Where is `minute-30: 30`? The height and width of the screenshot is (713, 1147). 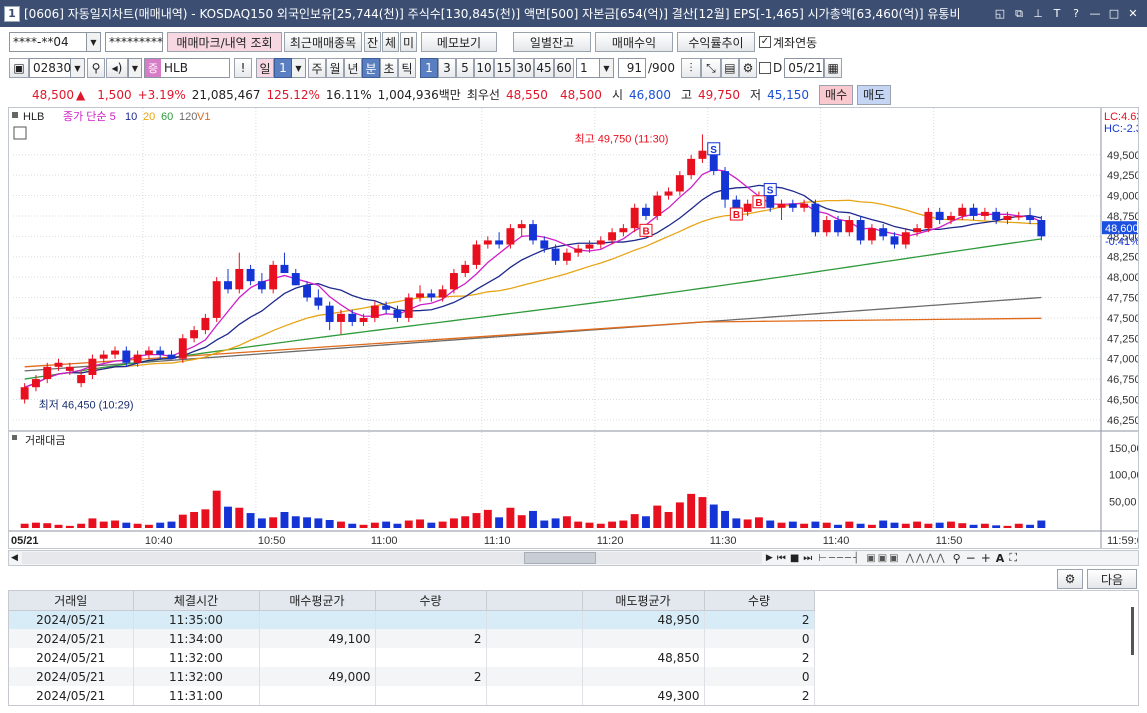 minute-30: 30 is located at coordinates (524, 68).